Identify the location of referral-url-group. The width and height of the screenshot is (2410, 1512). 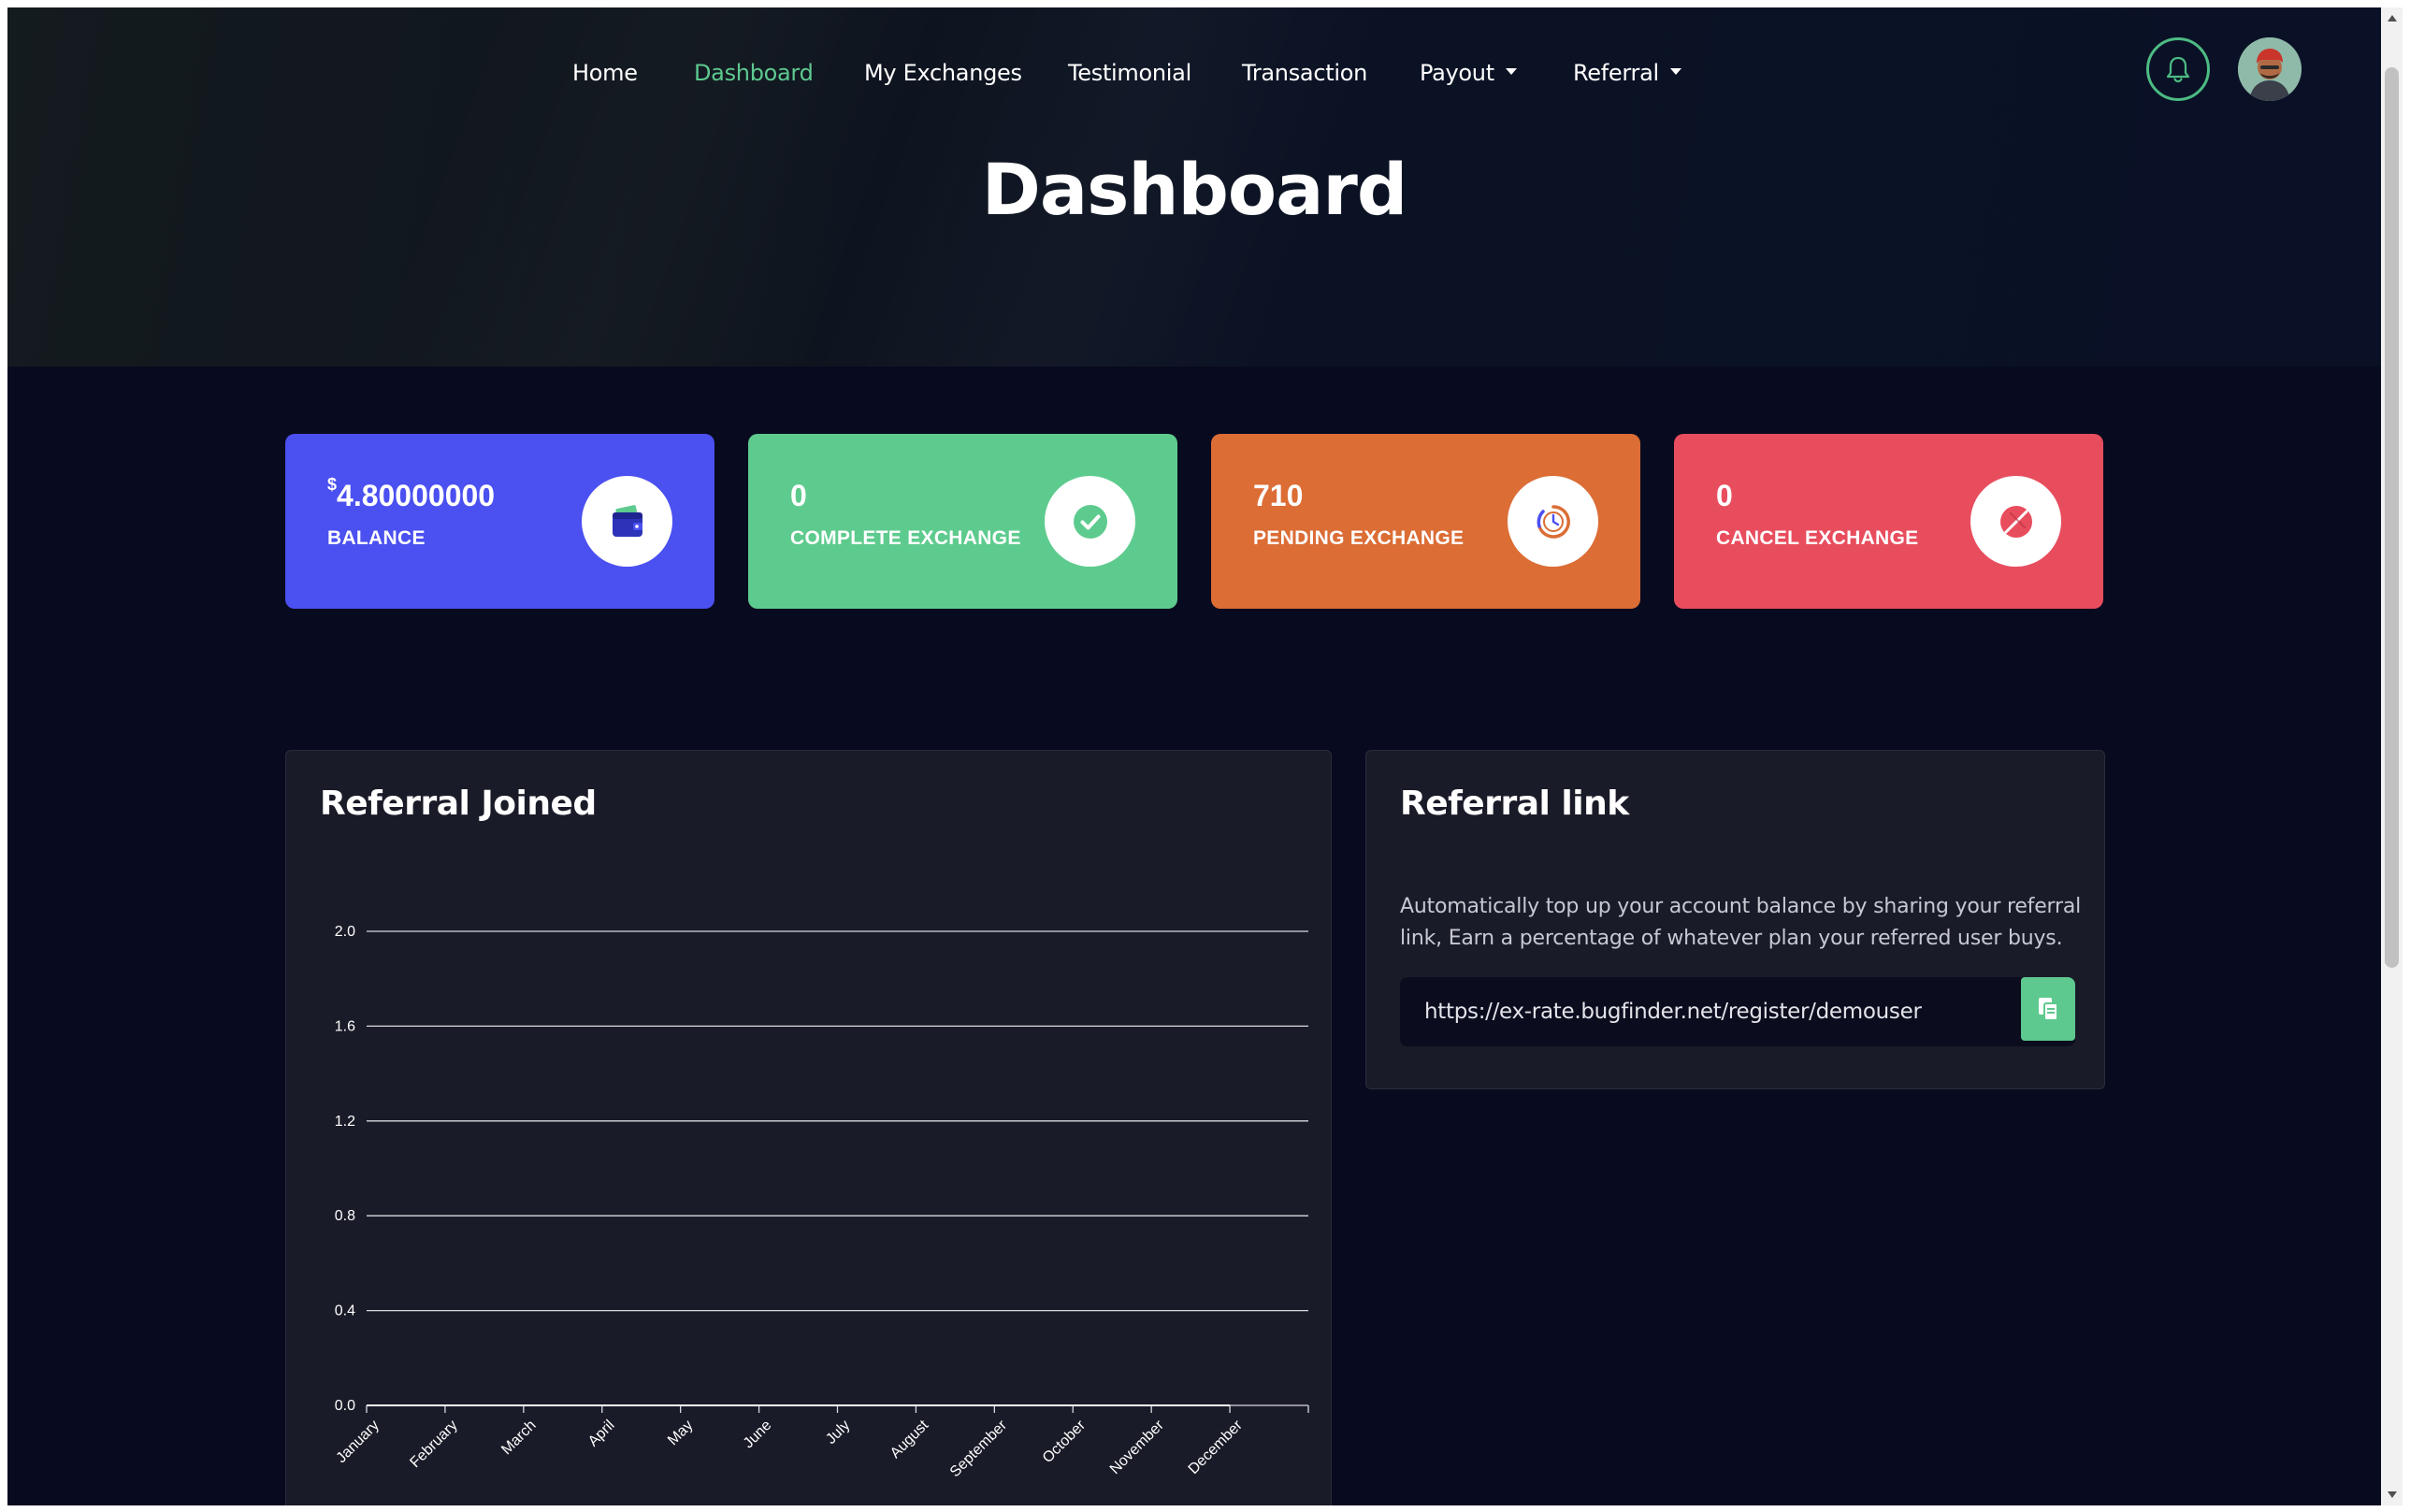
(1737, 1011).